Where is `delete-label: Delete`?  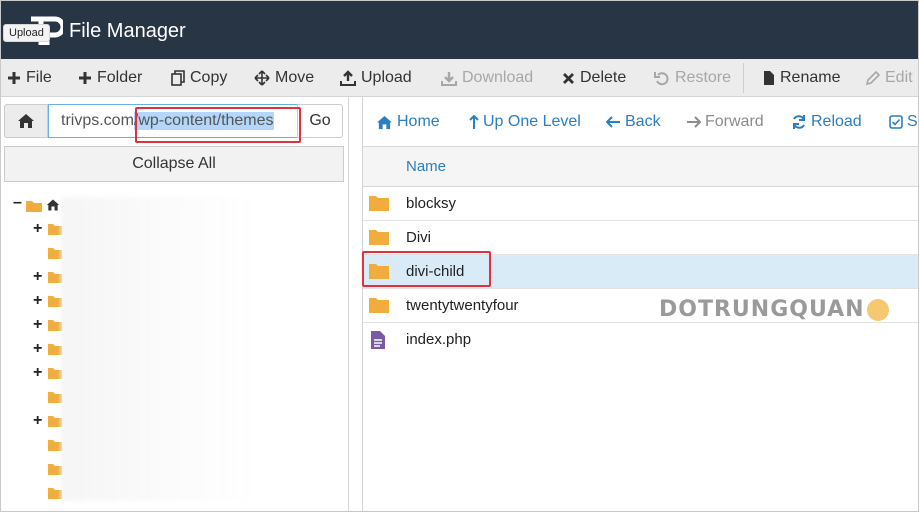
delete-label: Delete is located at coordinates (603, 77).